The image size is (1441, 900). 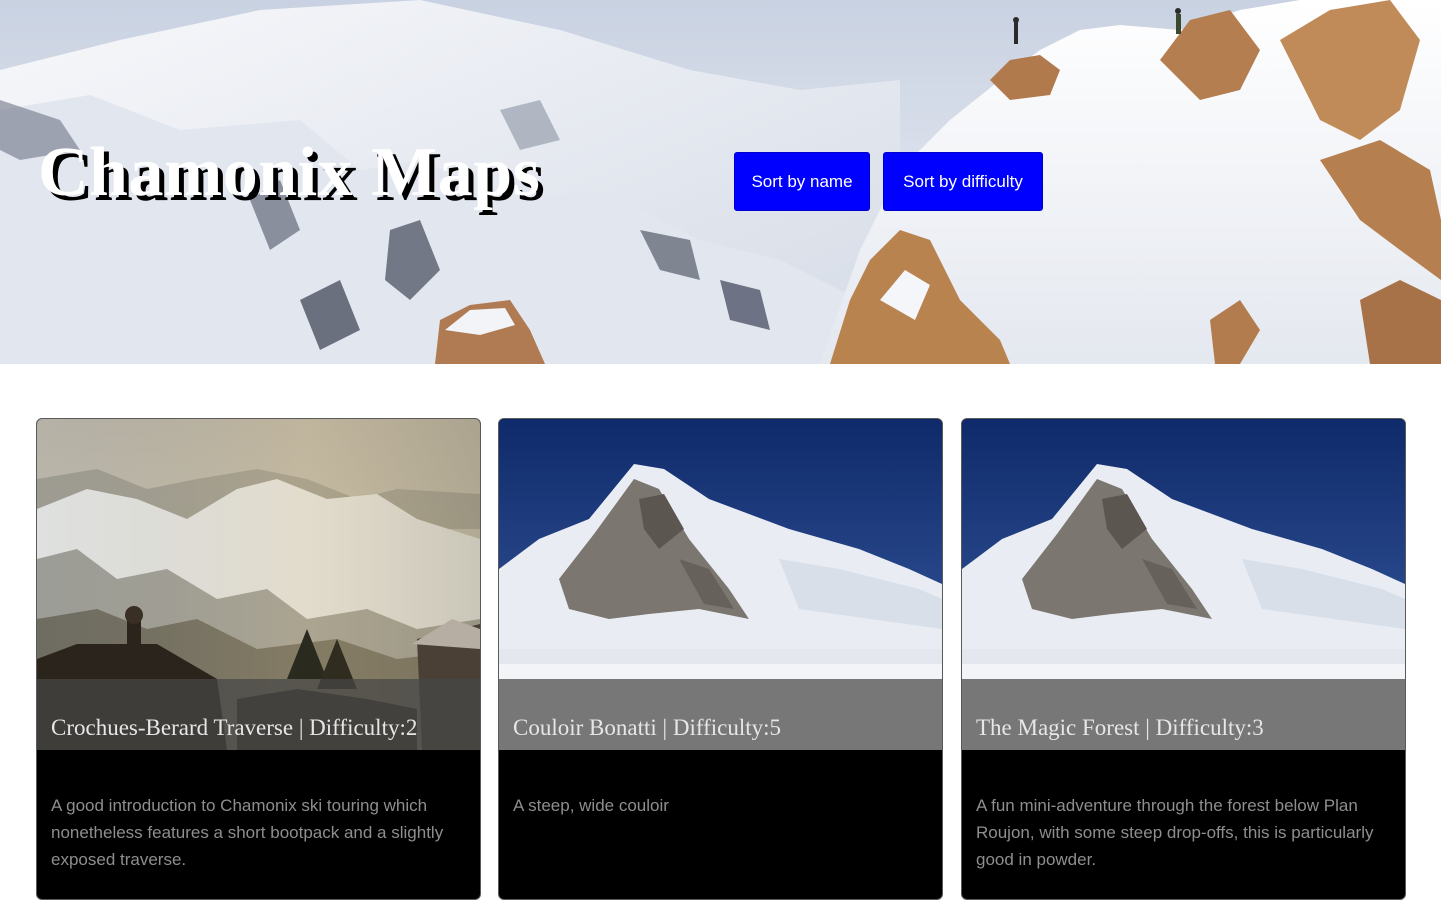 What do you see at coordinates (289, 172) in the screenshot?
I see `site-title: Chamonix Maps` at bounding box center [289, 172].